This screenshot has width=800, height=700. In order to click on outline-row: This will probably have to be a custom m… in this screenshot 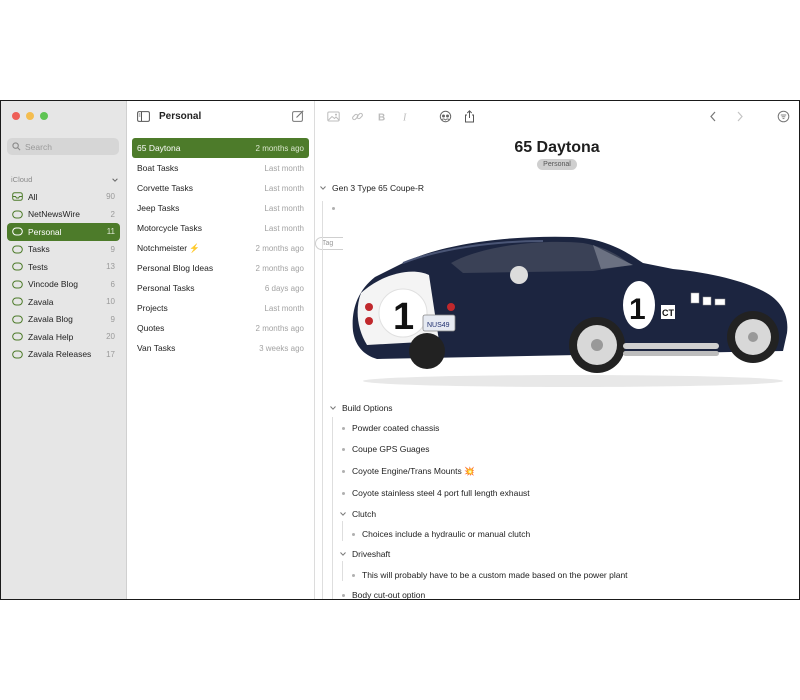, I will do `click(489, 575)`.